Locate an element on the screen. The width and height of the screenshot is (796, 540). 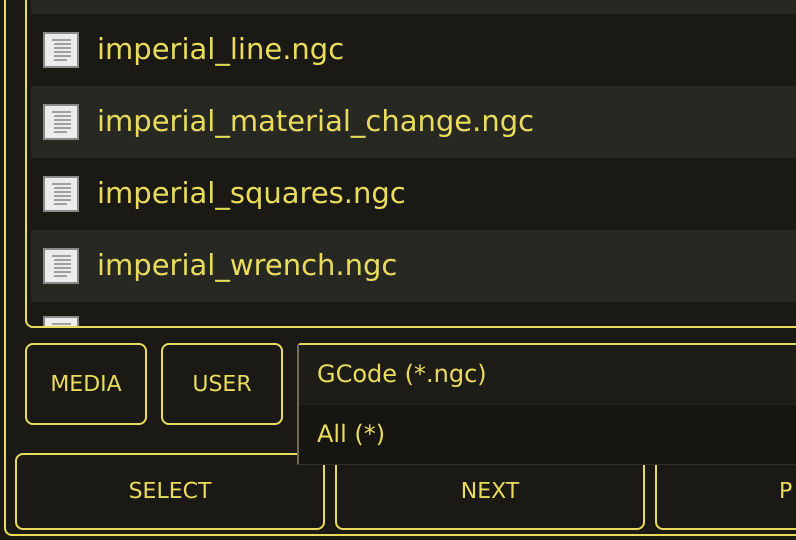
file-row: imperial_squares.ngc is located at coordinates (413, 194).